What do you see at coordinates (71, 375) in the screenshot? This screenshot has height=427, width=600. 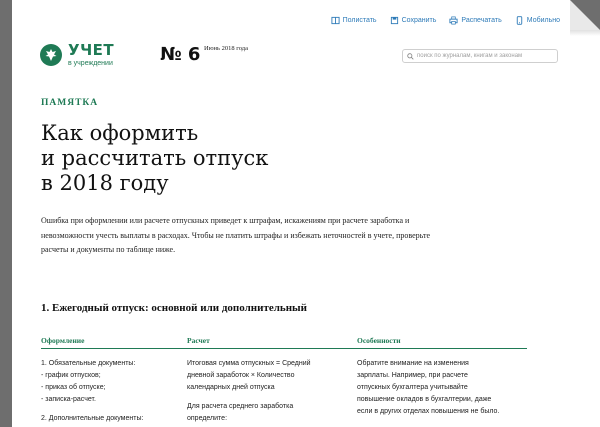 I see `cell-line: - график отпусков;` at bounding box center [71, 375].